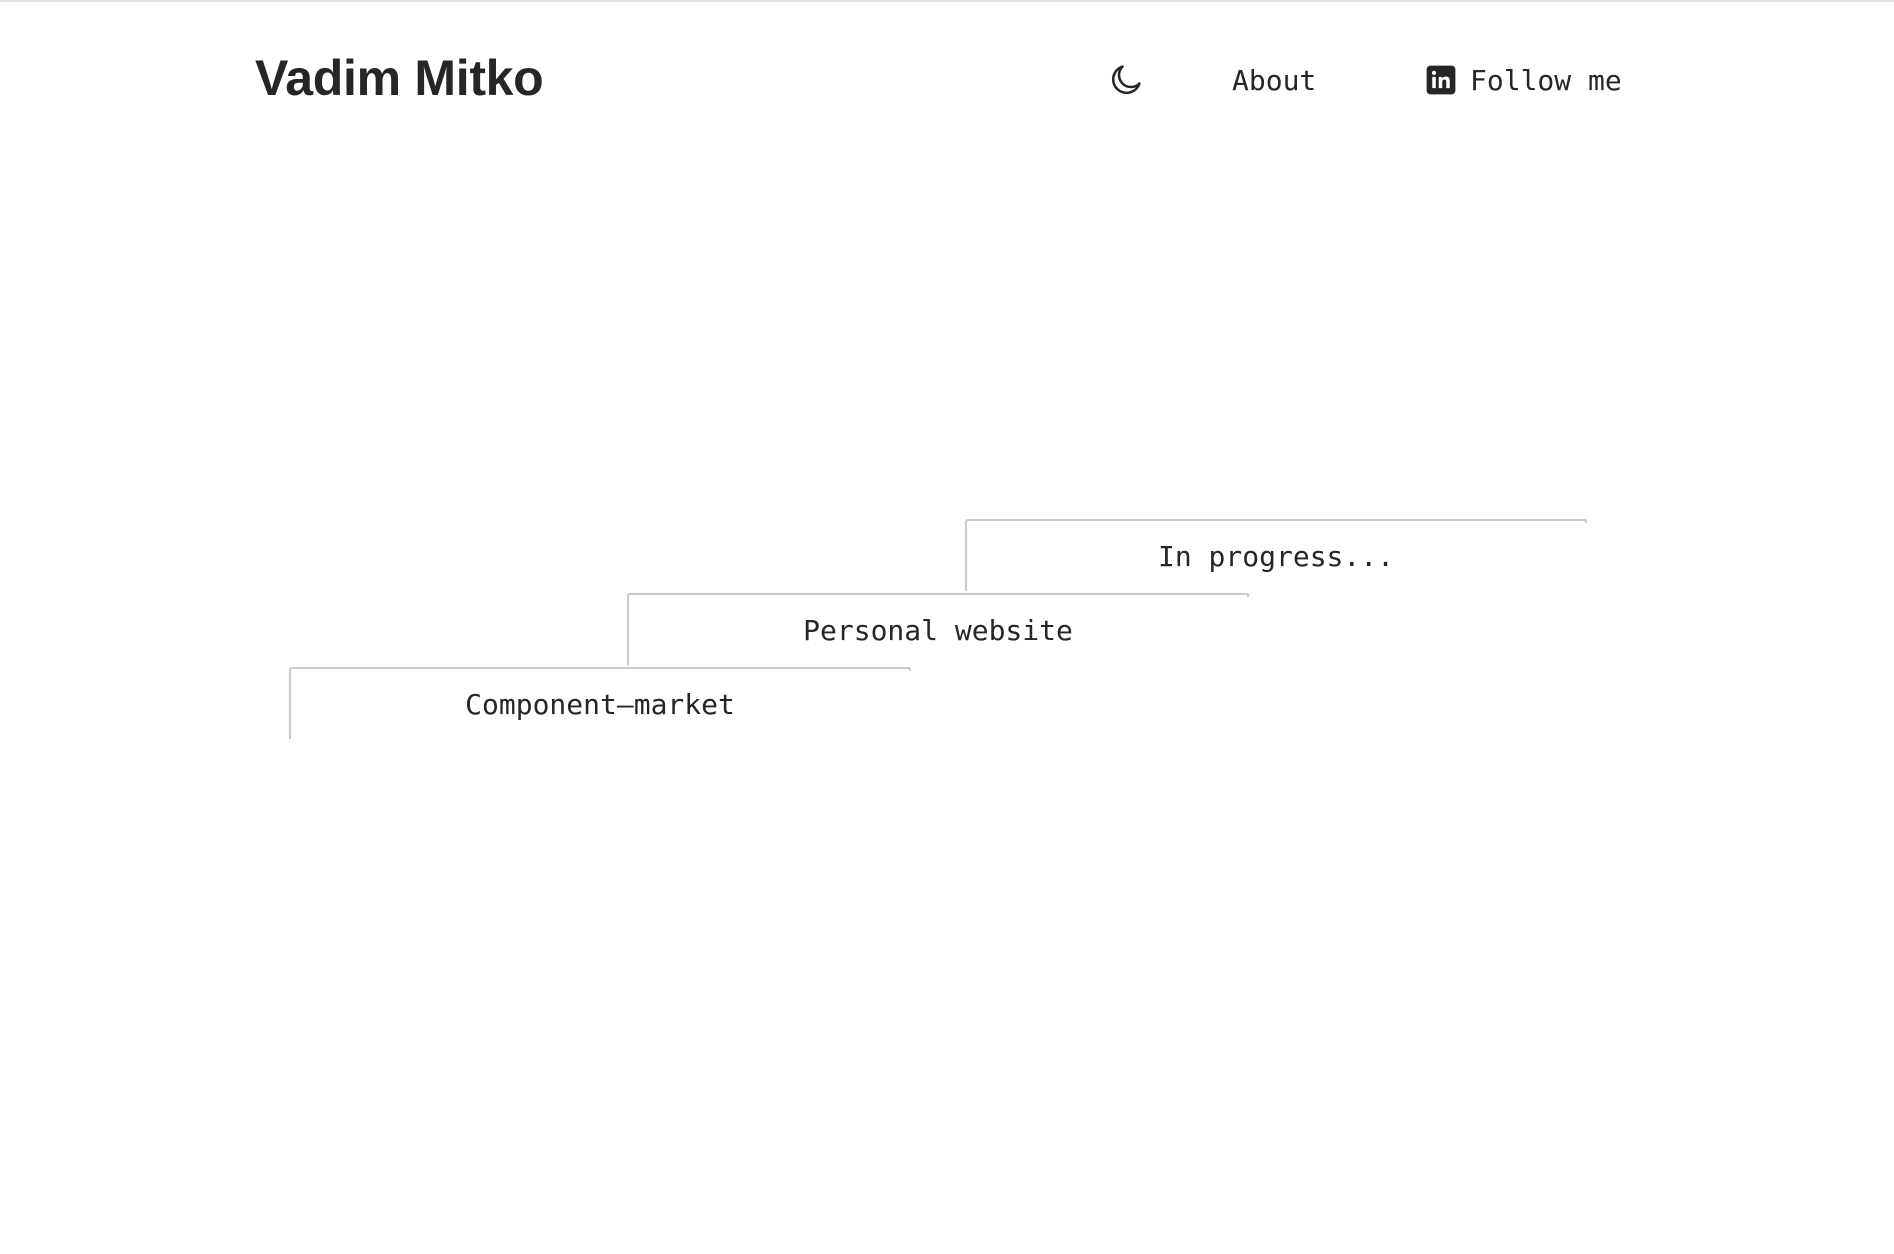 Image resolution: width=1894 pixels, height=1254 pixels. I want to click on project-step-personal-website: Personal website, so click(938, 629).